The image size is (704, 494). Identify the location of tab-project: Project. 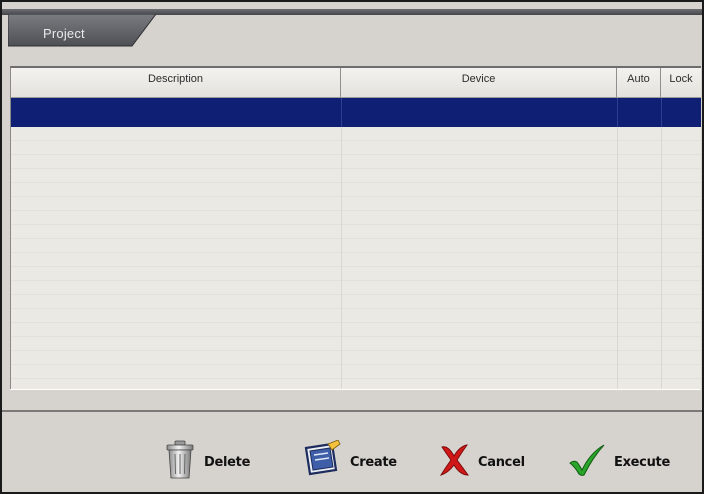
(82, 33).